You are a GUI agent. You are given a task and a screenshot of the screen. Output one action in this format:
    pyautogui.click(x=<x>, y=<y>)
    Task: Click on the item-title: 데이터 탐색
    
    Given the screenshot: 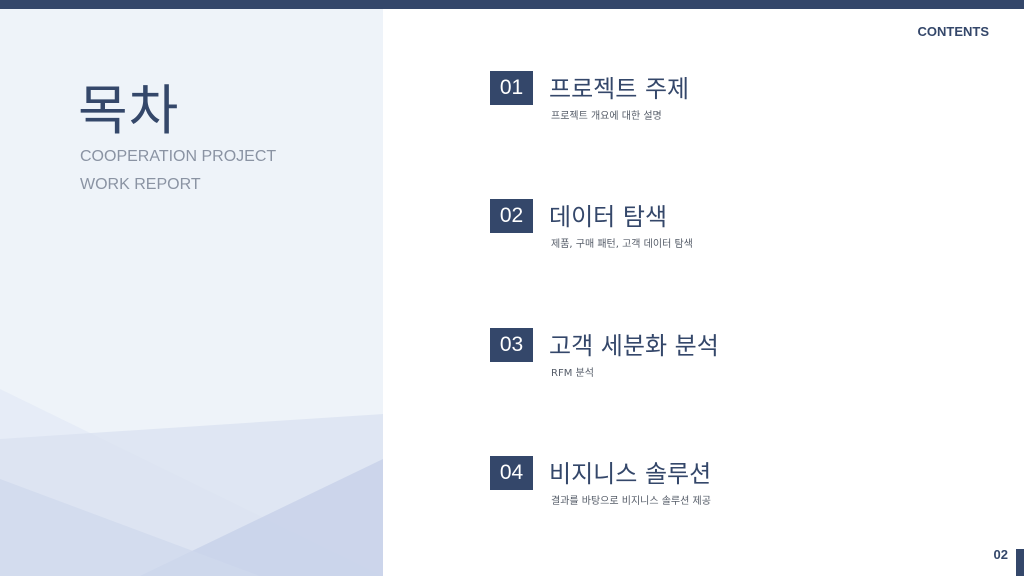 What is the action you would take?
    pyautogui.click(x=608, y=217)
    